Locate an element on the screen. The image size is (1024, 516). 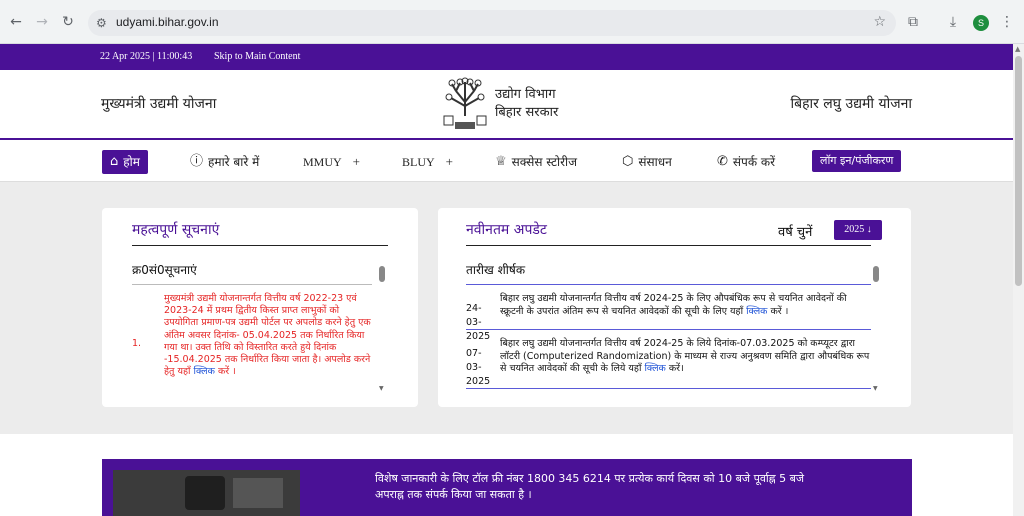
scroll-up-arrow-icon: ▲ is located at coordinates (1017, 49).